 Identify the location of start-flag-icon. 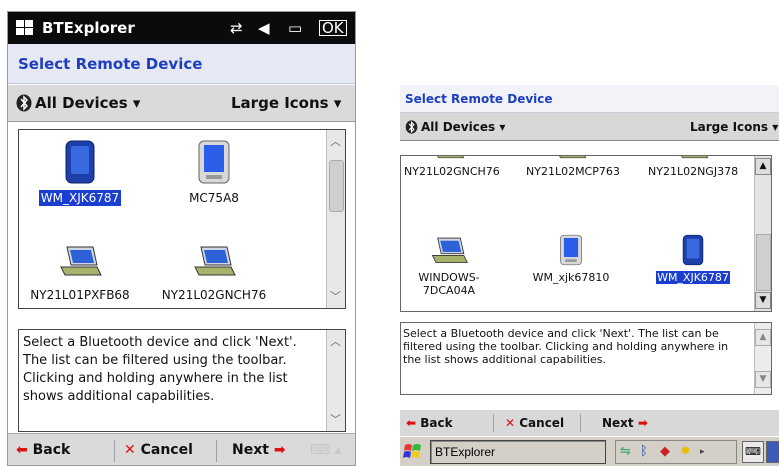
(413, 453).